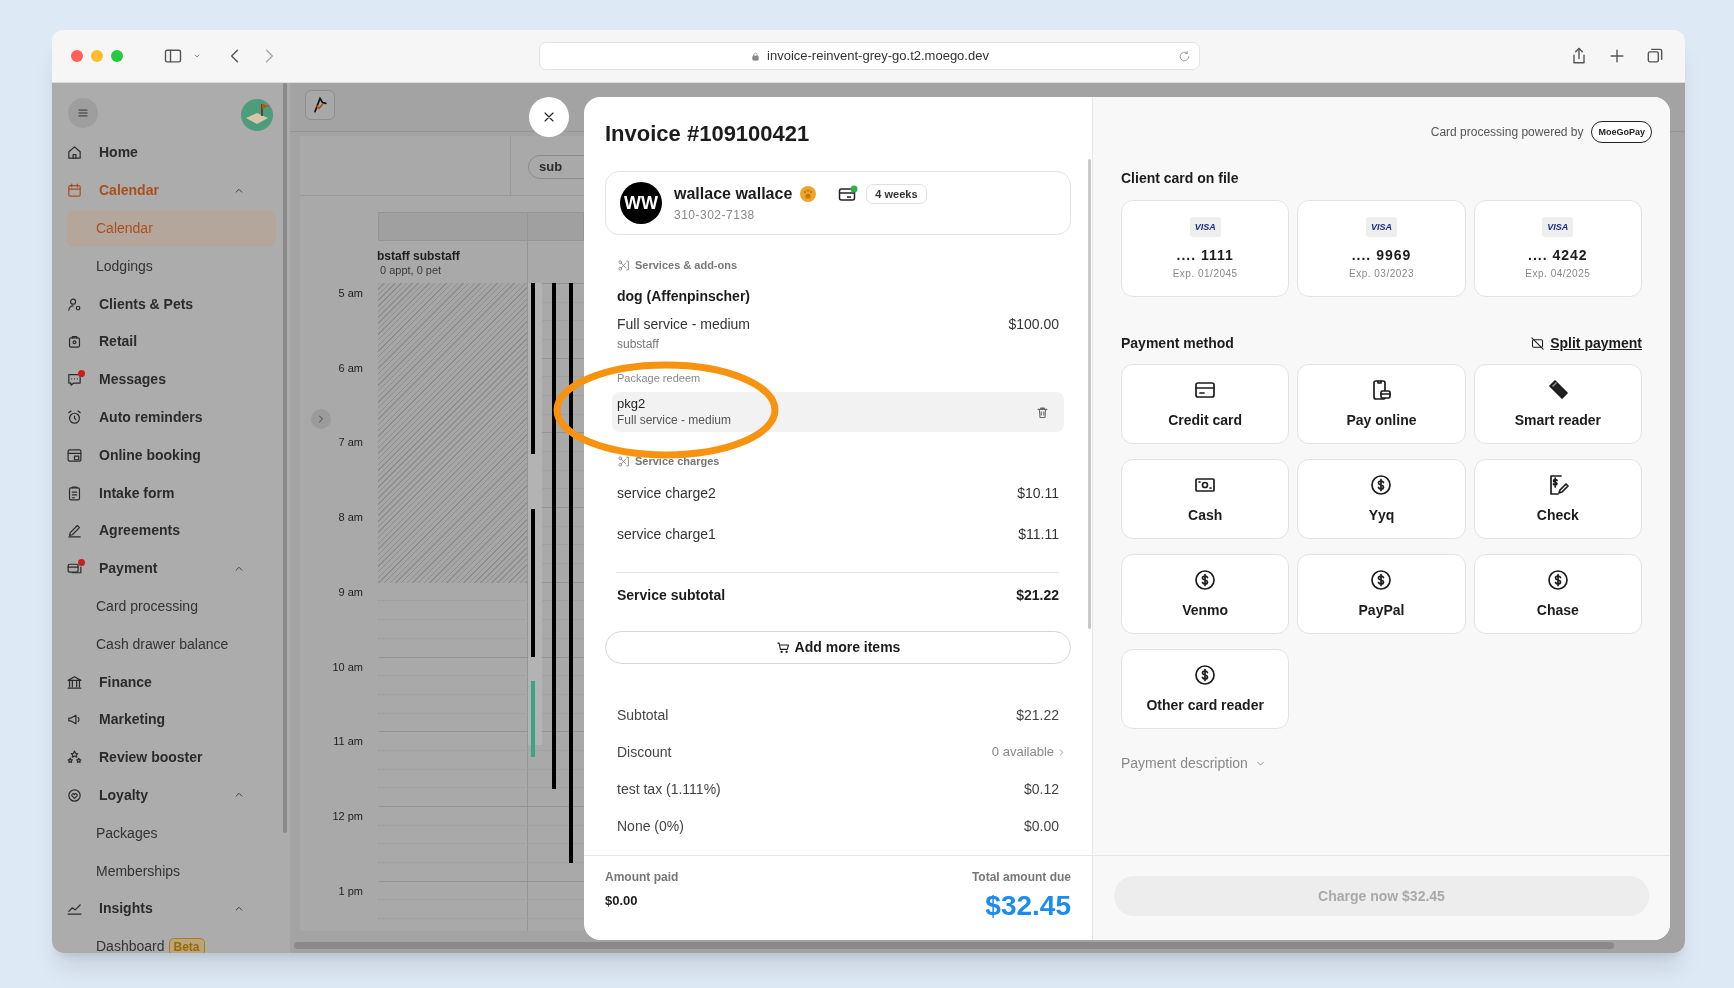 This screenshot has height=988, width=1734. I want to click on payment-method-button: Check, so click(1557, 499).